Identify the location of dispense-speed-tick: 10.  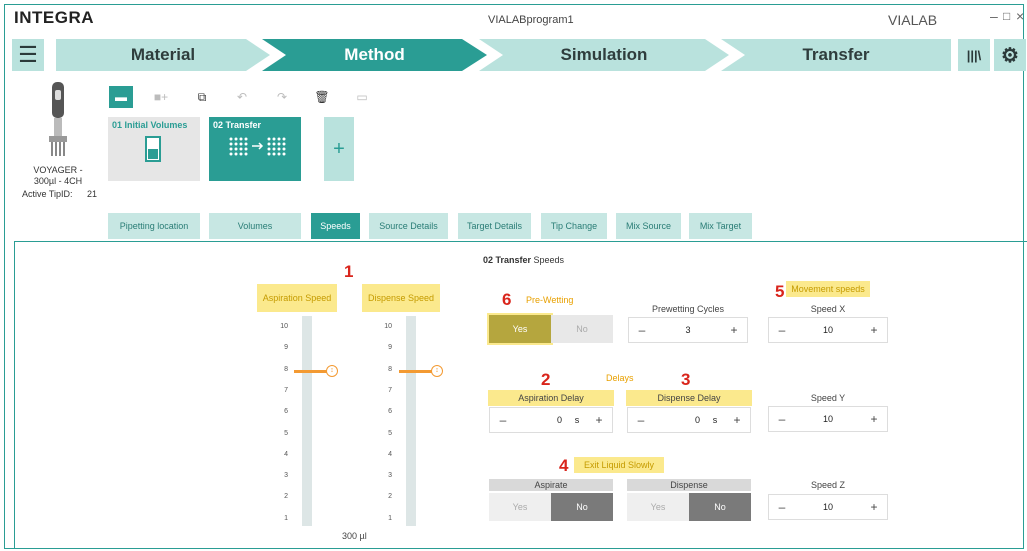
(388, 326).